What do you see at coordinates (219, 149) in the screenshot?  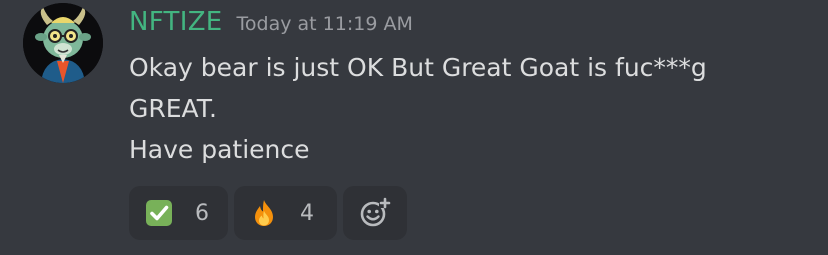 I see `message-line: Have patience` at bounding box center [219, 149].